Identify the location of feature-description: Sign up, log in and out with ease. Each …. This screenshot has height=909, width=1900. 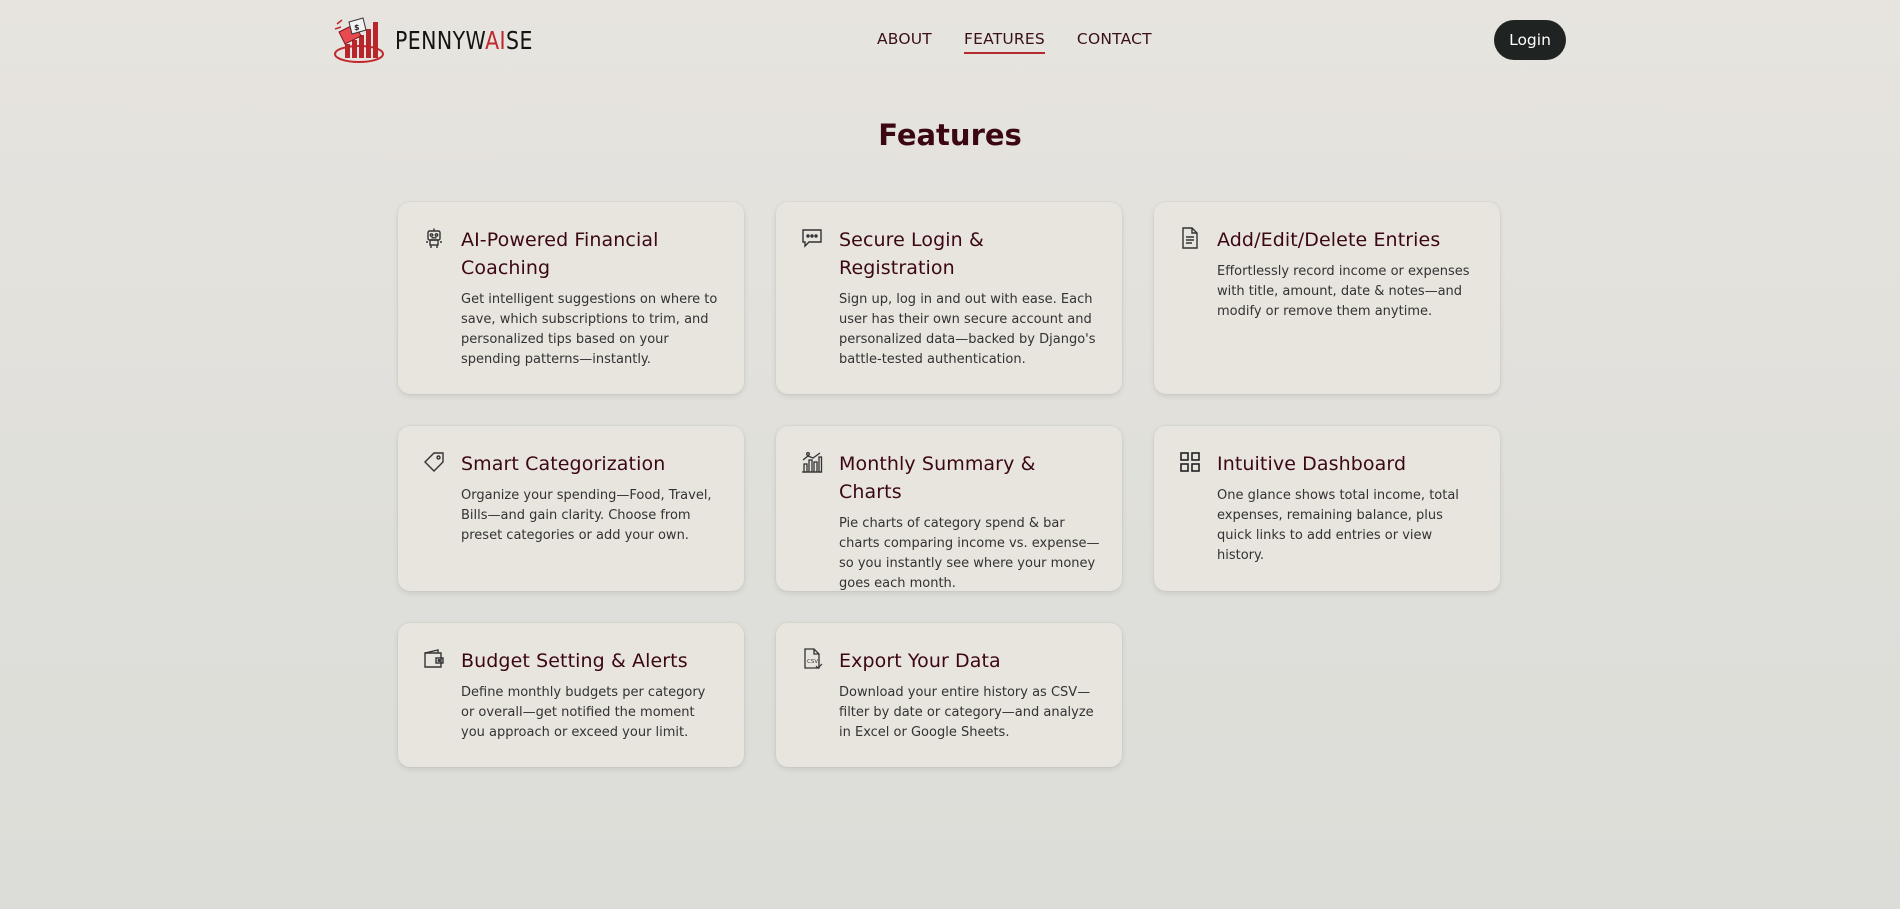
(967, 329).